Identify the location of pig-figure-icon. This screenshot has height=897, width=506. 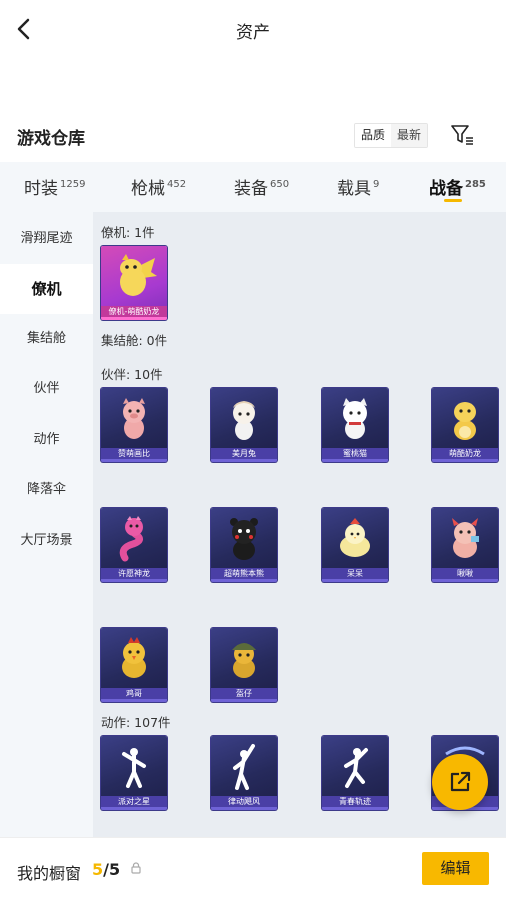
(134, 418).